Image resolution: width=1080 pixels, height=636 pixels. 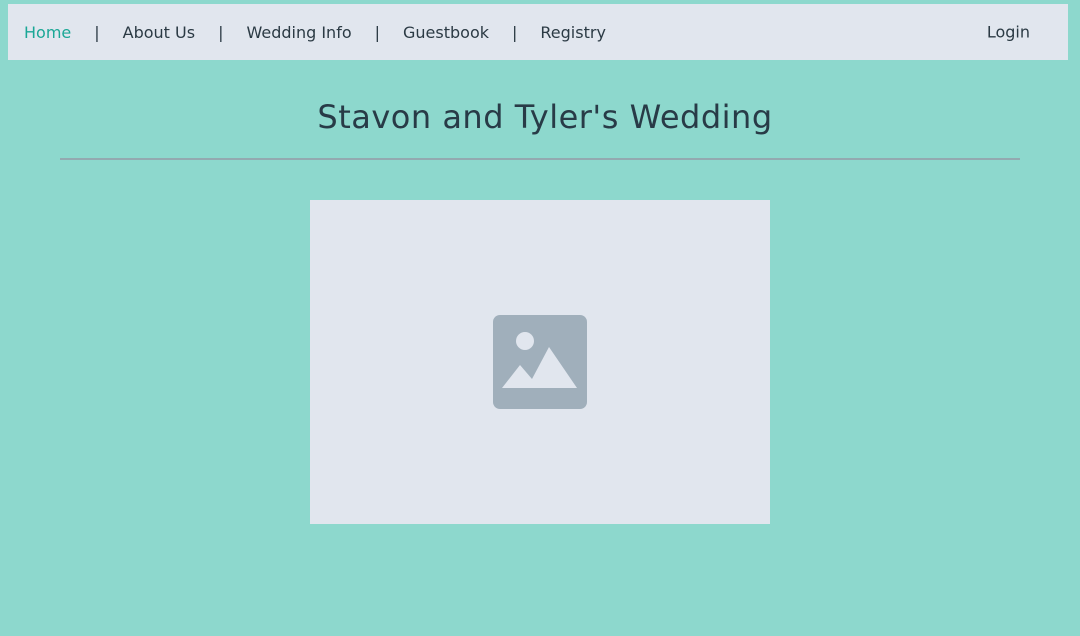 What do you see at coordinates (1008, 32) in the screenshot?
I see `login-link: Login` at bounding box center [1008, 32].